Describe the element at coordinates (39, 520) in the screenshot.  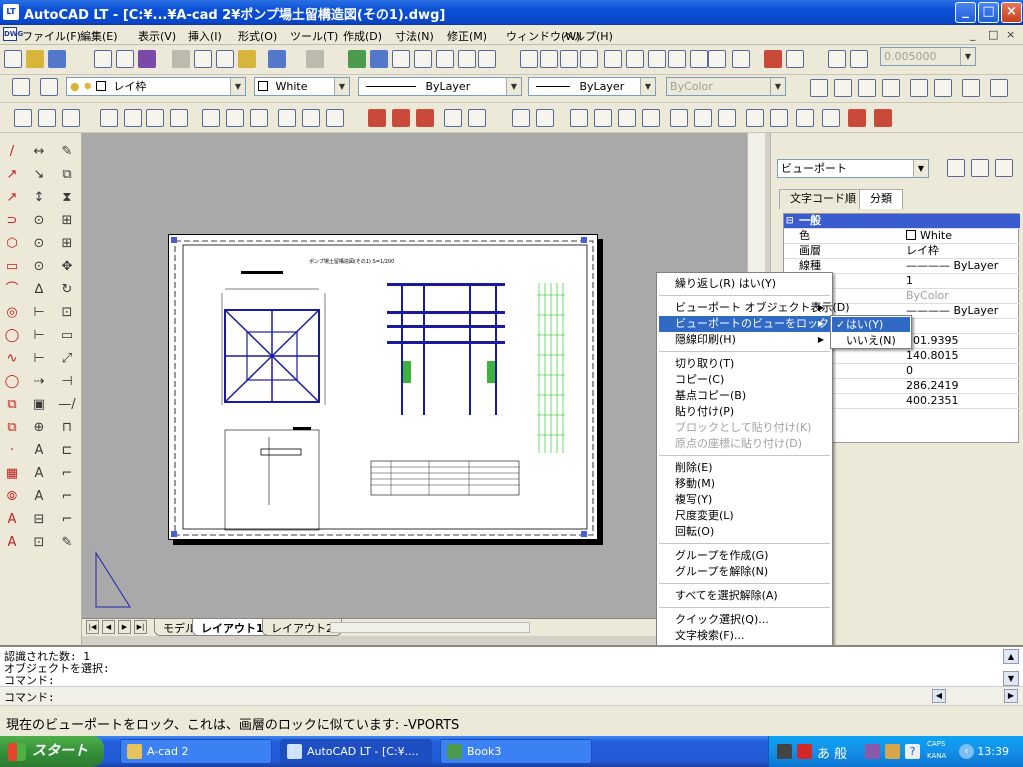
I see `dimension-tool-icon: ⊟` at that location.